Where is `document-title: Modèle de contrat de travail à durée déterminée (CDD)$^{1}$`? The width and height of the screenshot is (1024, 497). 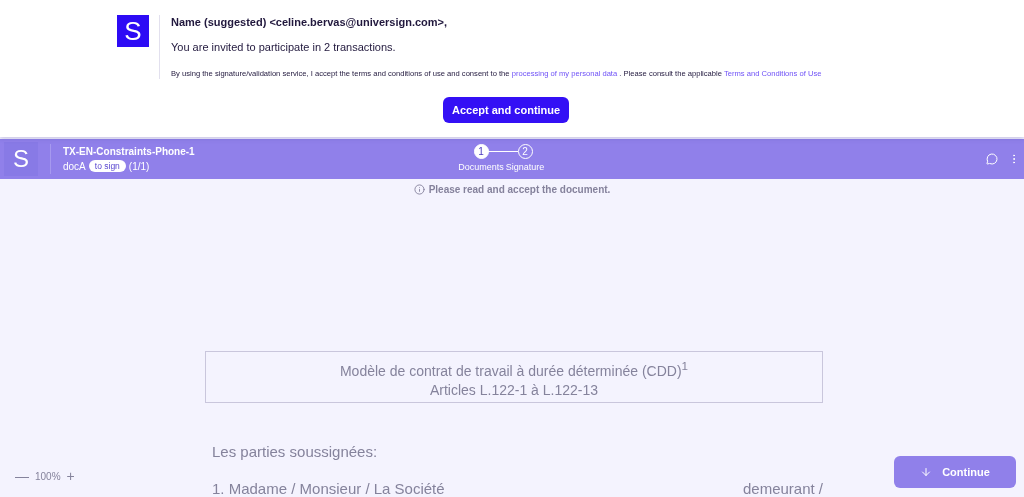 document-title: Modèle de contrat de travail à durée déterminée (CDD)$^{1}$ is located at coordinates (514, 369).